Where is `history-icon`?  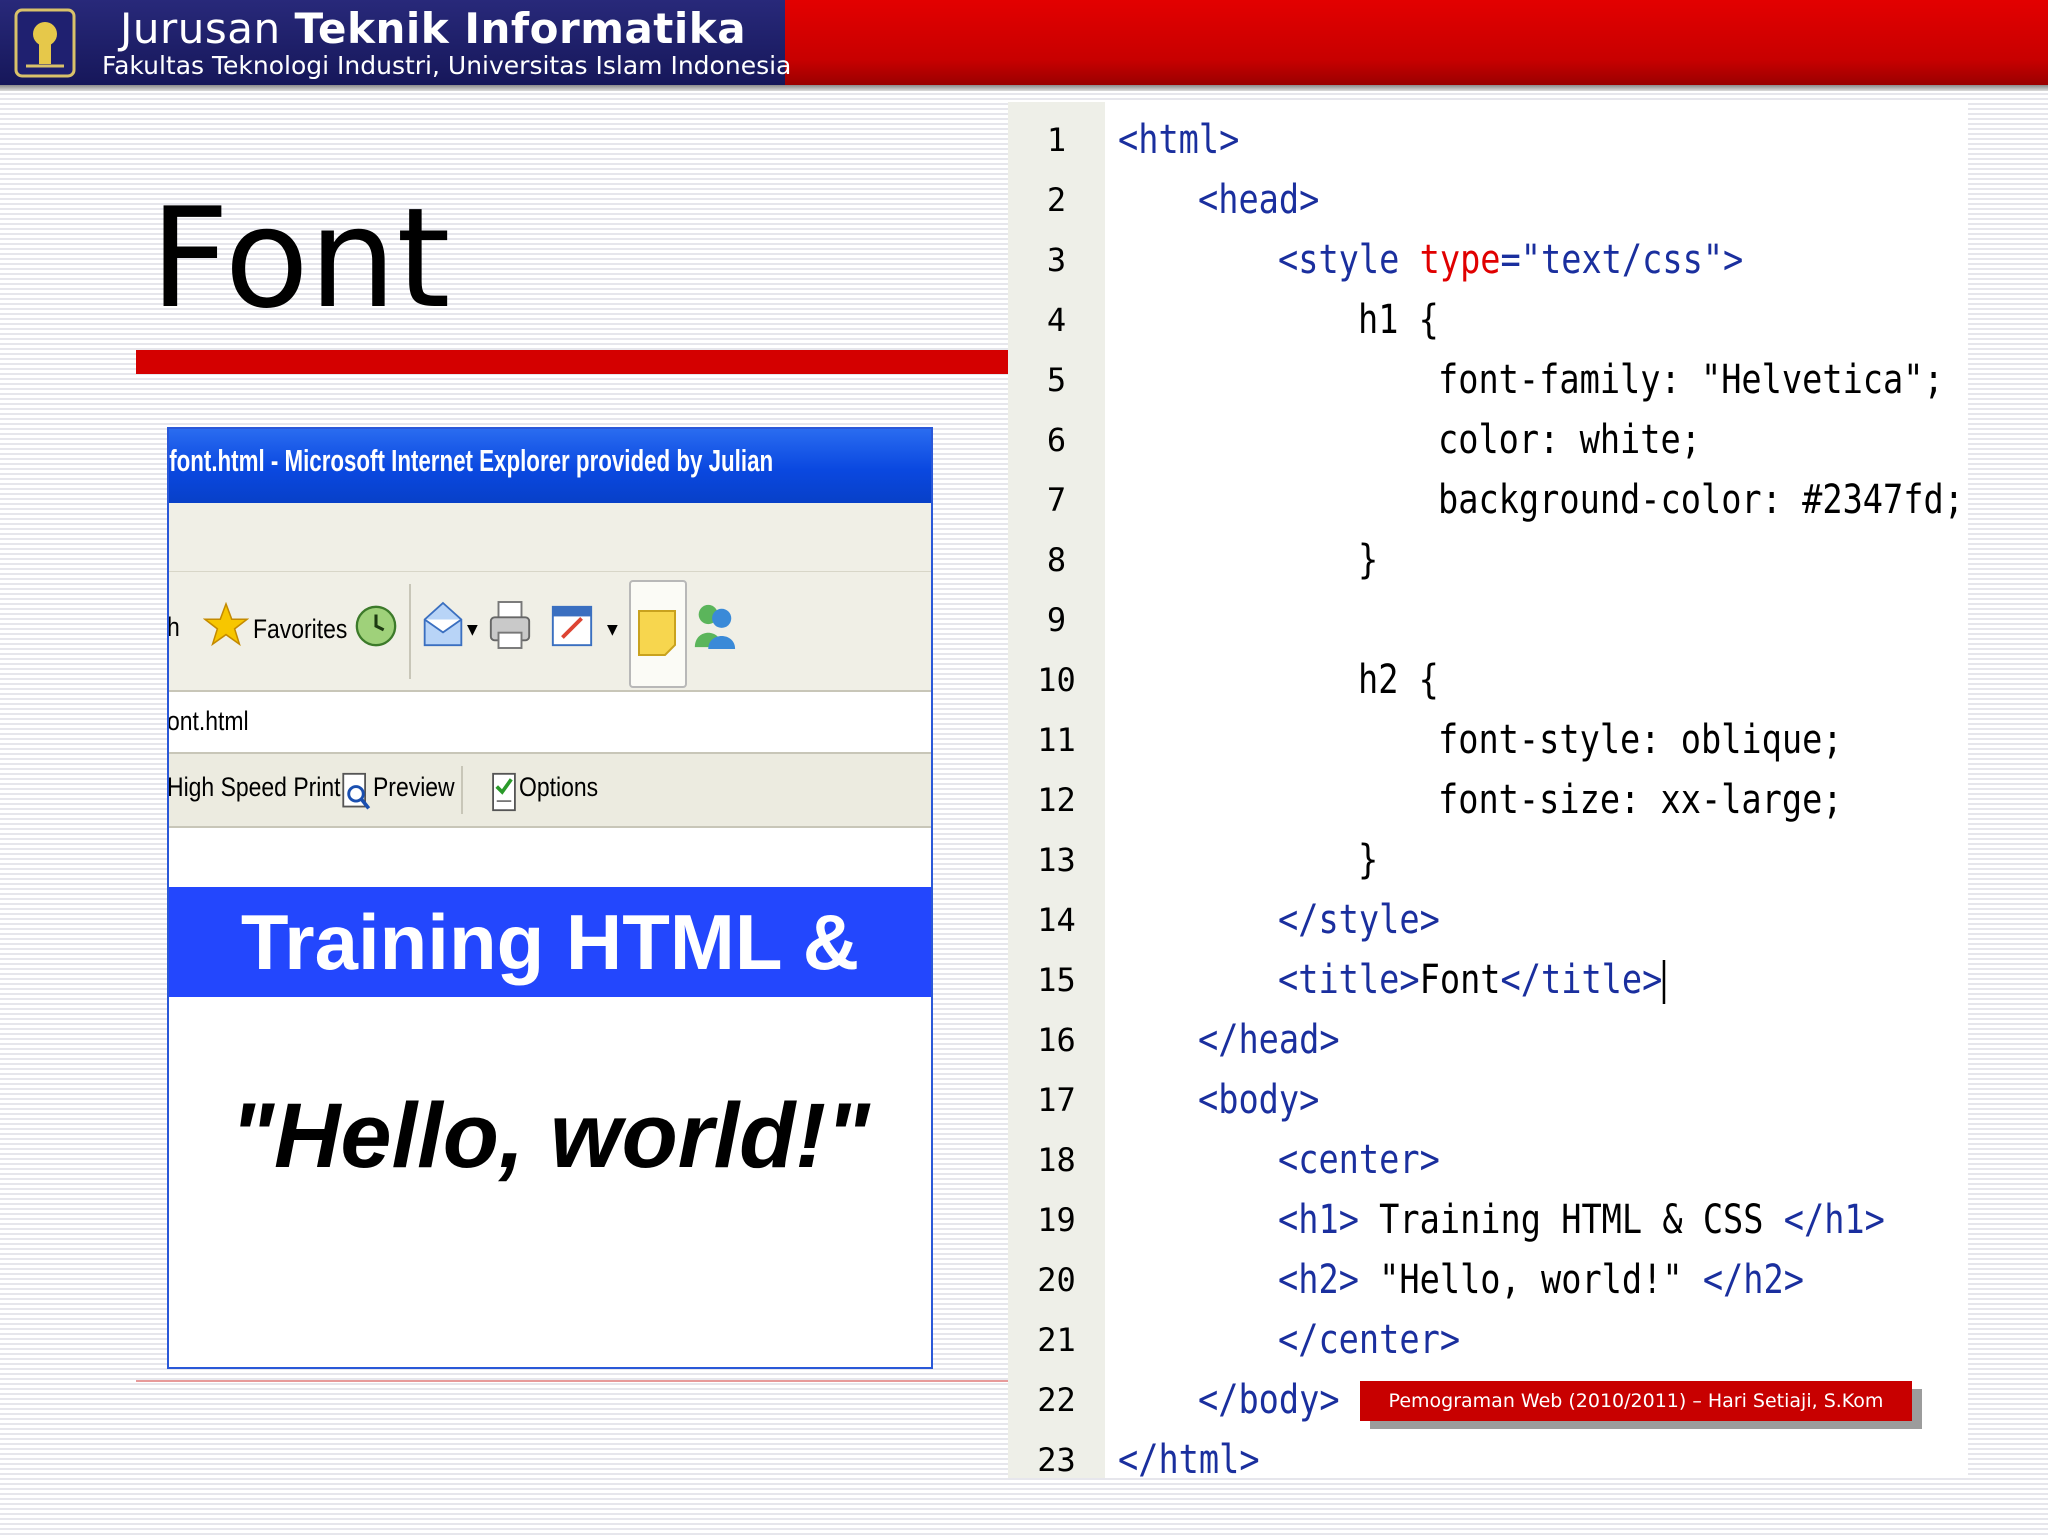
history-icon is located at coordinates (376, 626).